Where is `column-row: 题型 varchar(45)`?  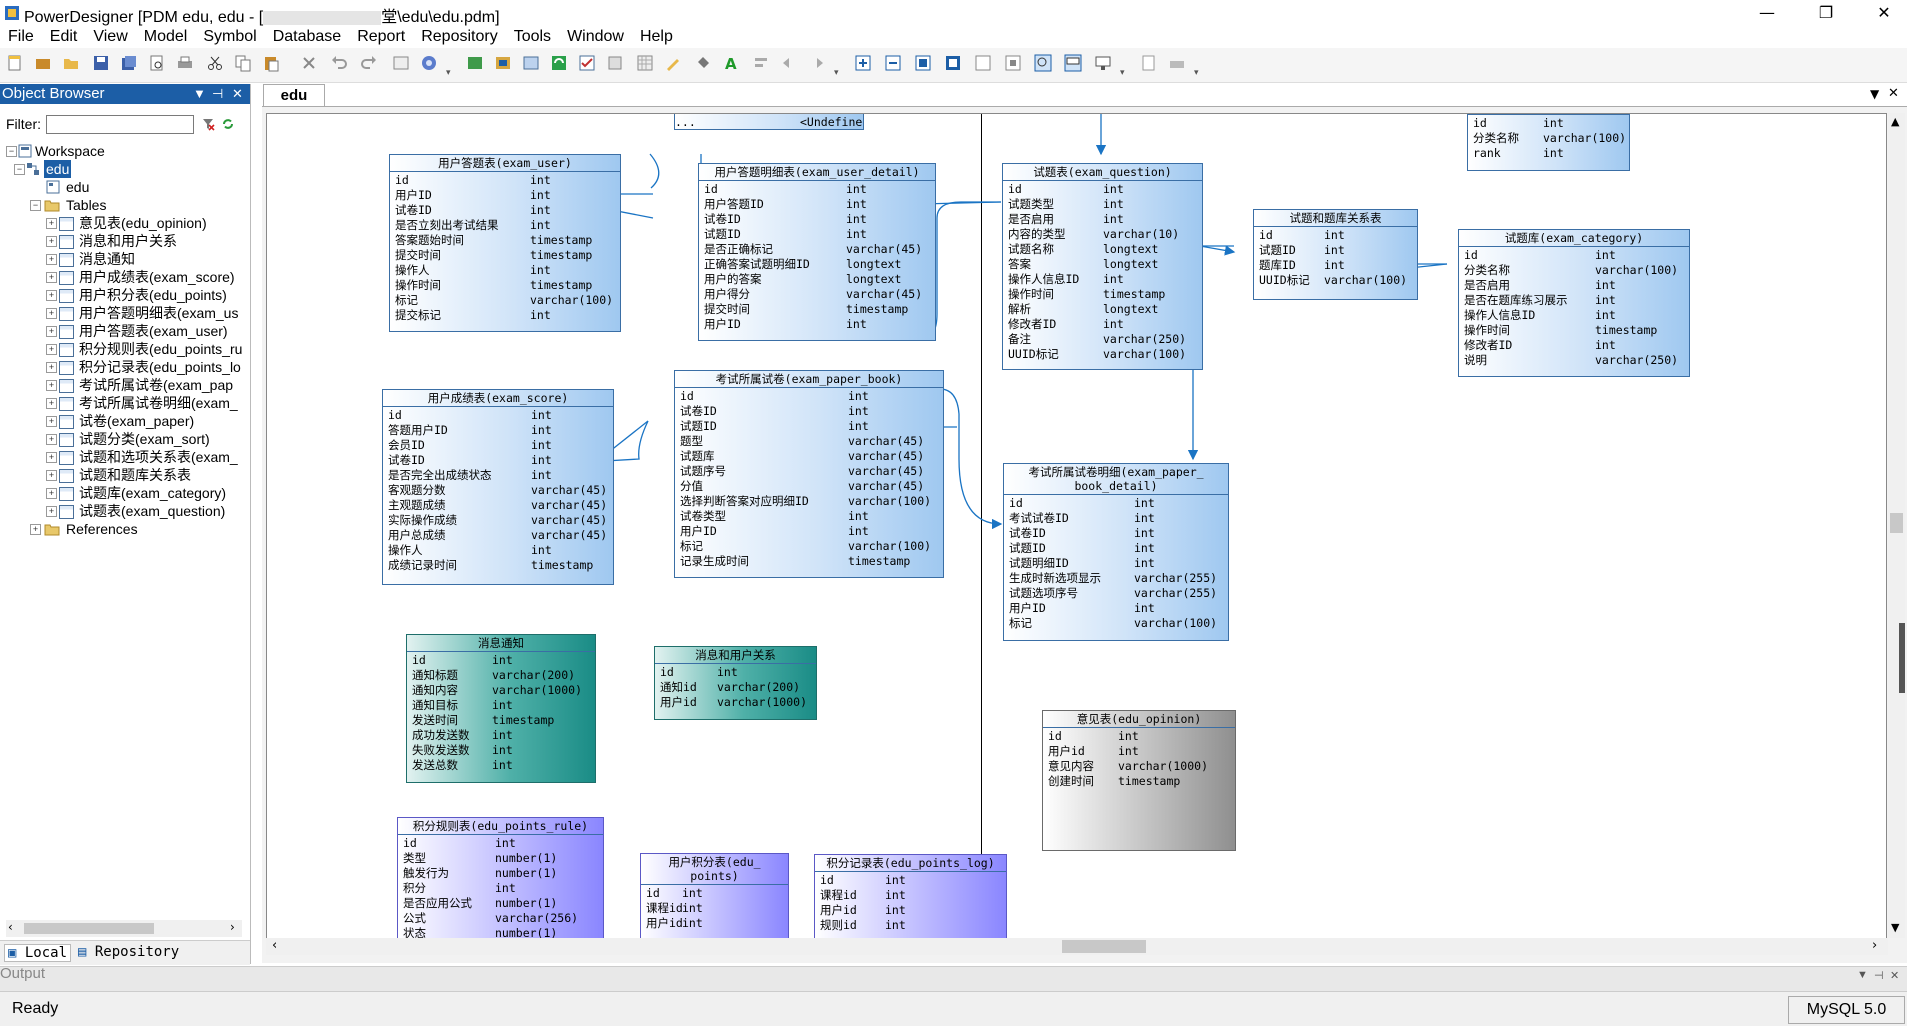
column-row: 题型 varchar(45) is located at coordinates (809, 441).